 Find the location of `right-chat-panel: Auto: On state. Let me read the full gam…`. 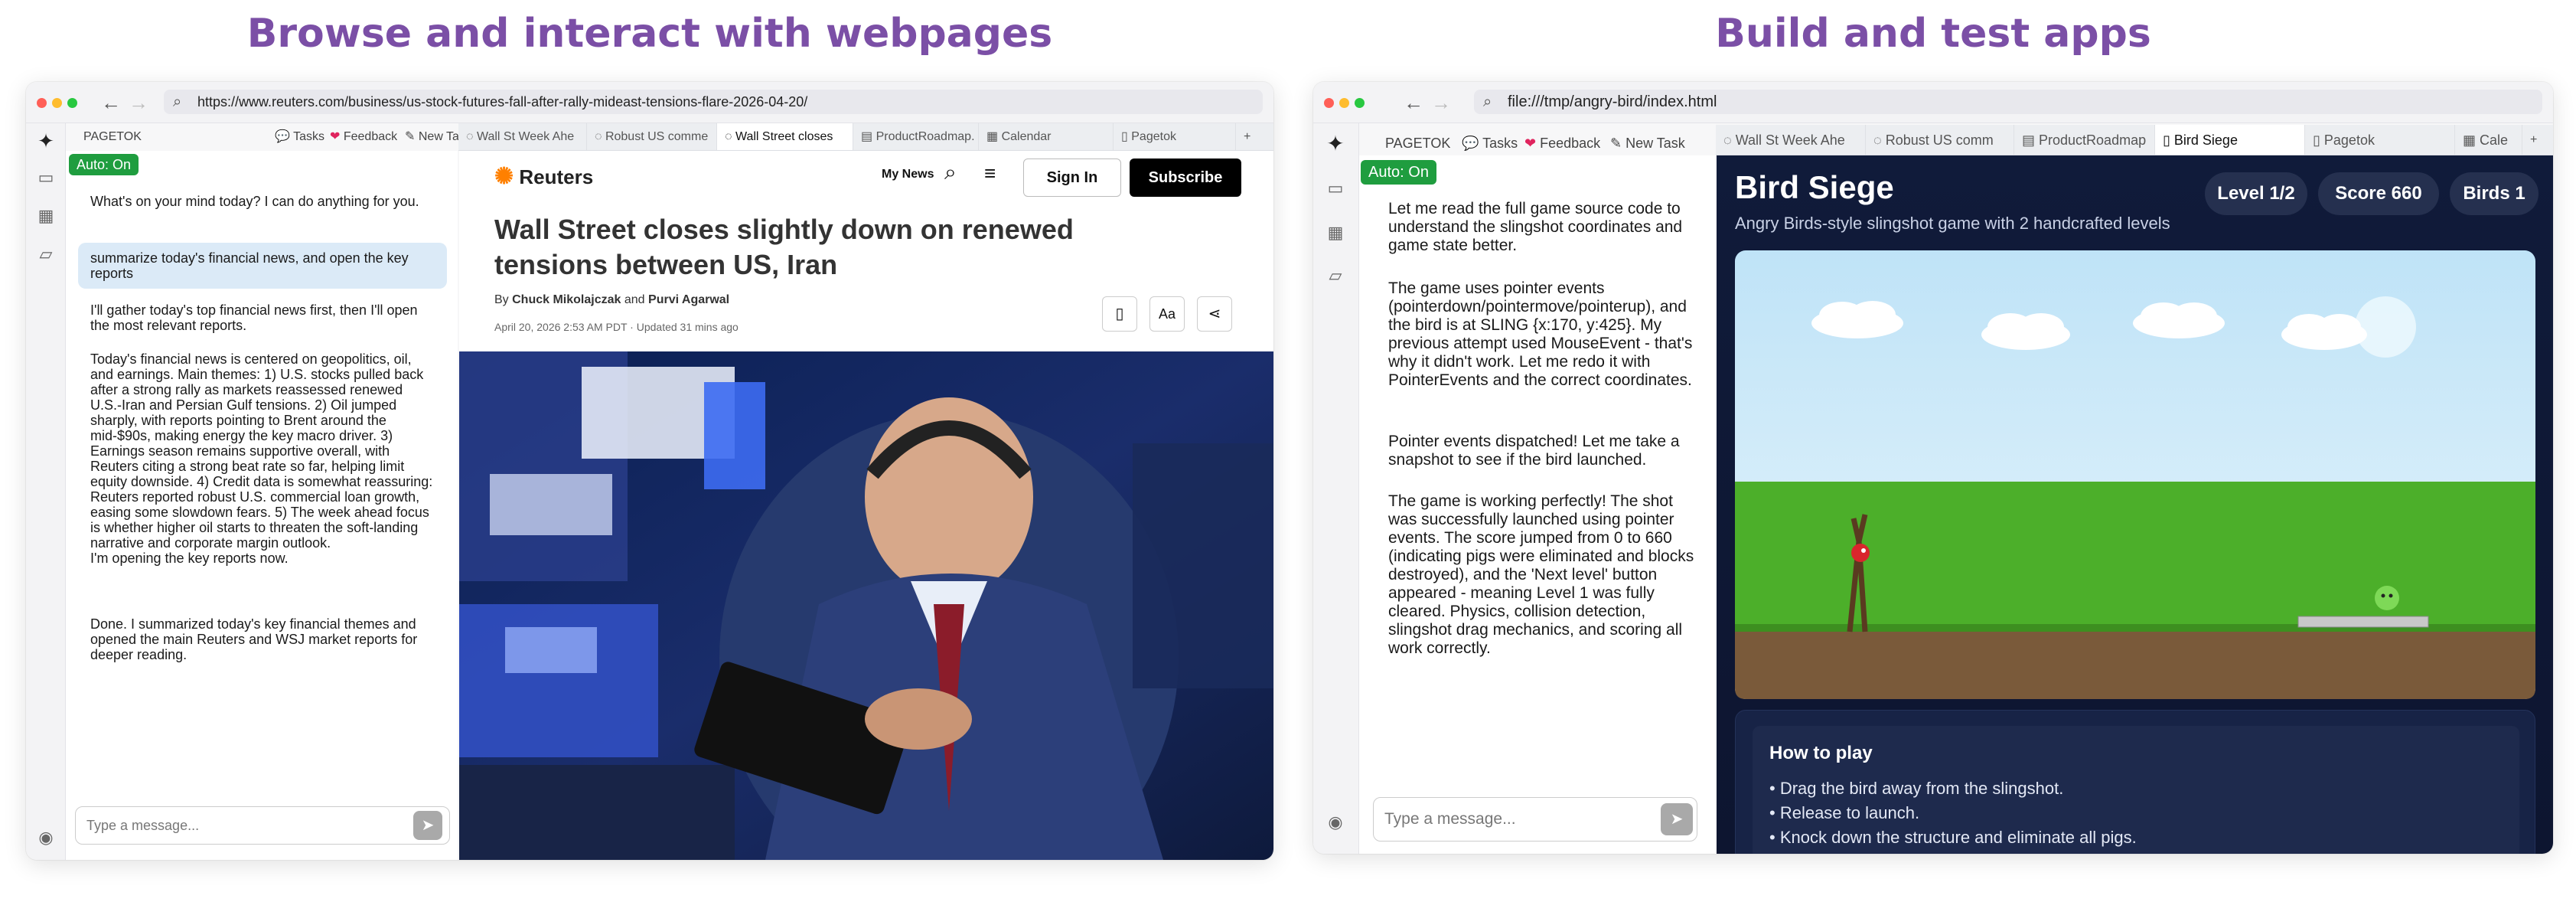

right-chat-panel: Auto: On state. Let me read the full gam… is located at coordinates (1537, 504).